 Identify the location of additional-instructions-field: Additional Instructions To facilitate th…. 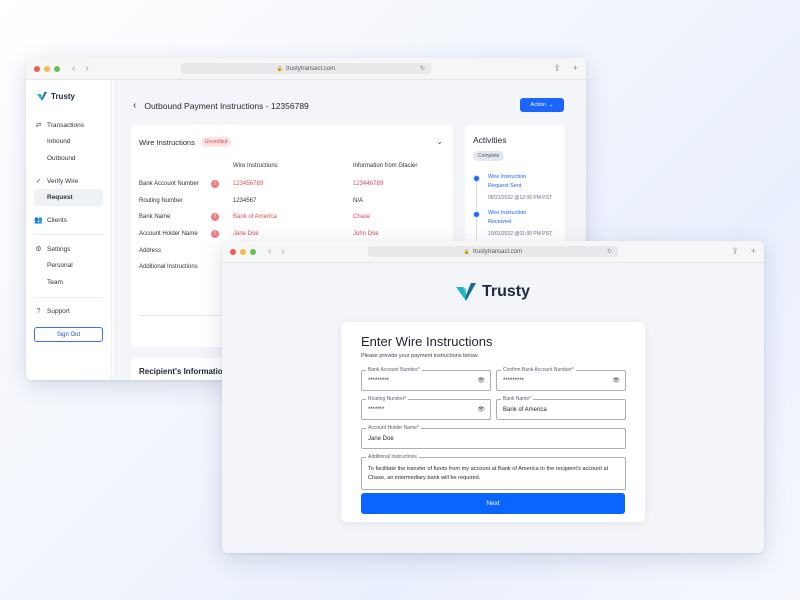
(493, 472).